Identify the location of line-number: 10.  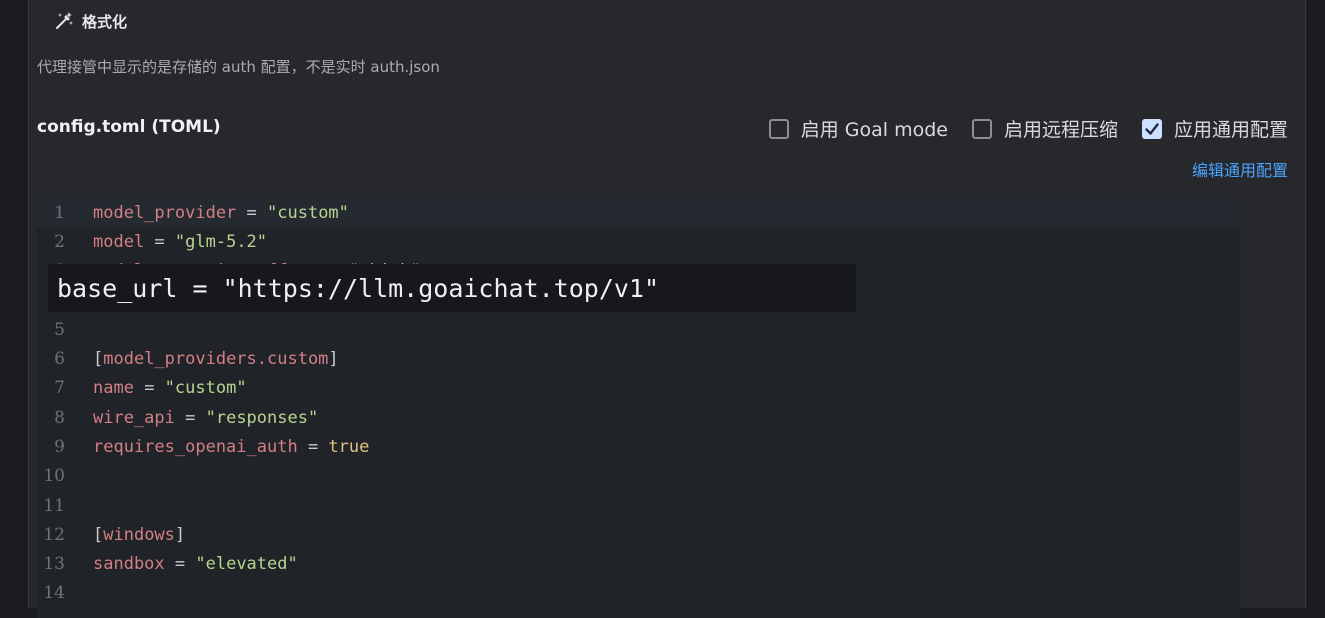
(54, 476).